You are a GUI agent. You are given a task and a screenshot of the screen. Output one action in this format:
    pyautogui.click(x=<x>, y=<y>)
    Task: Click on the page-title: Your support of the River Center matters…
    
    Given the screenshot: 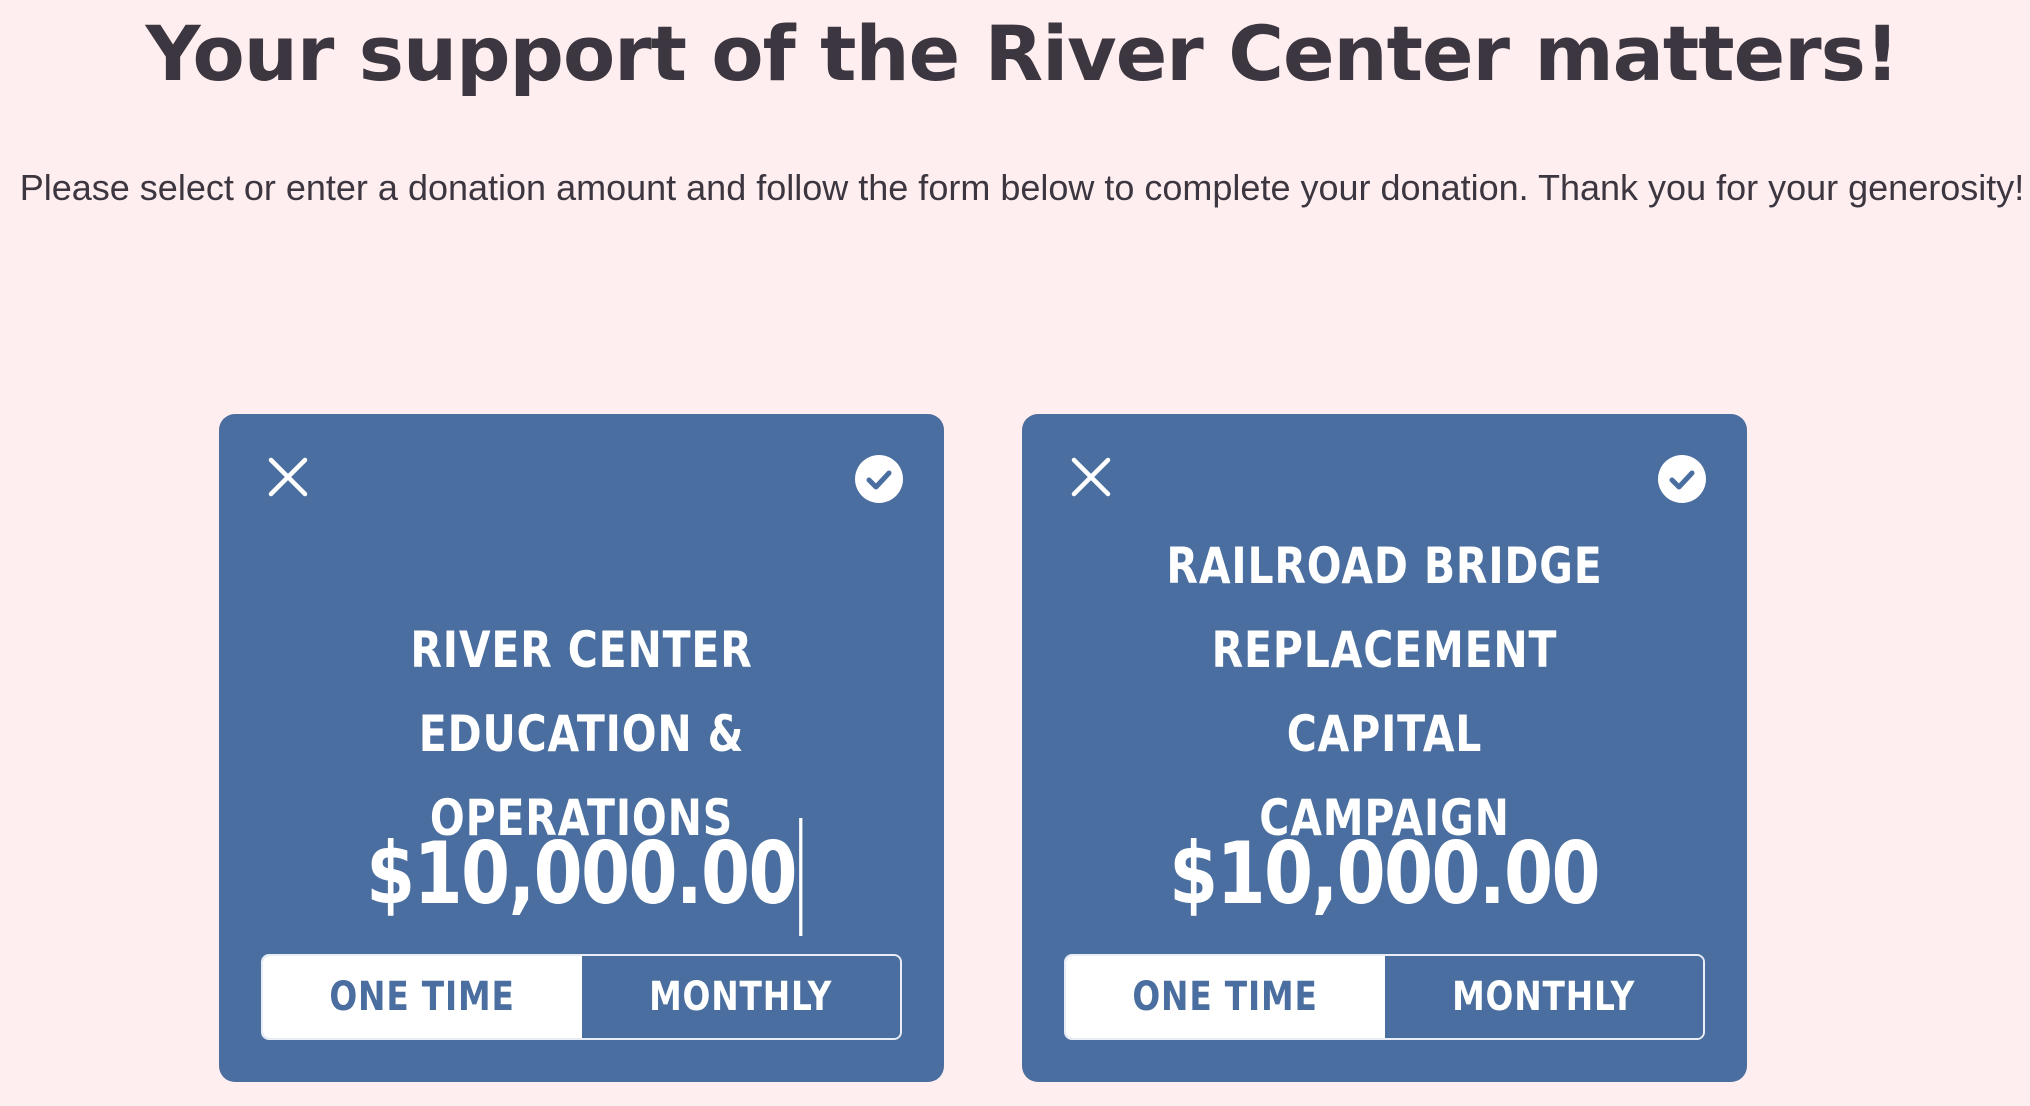 What is the action you would take?
    pyautogui.click(x=1022, y=53)
    